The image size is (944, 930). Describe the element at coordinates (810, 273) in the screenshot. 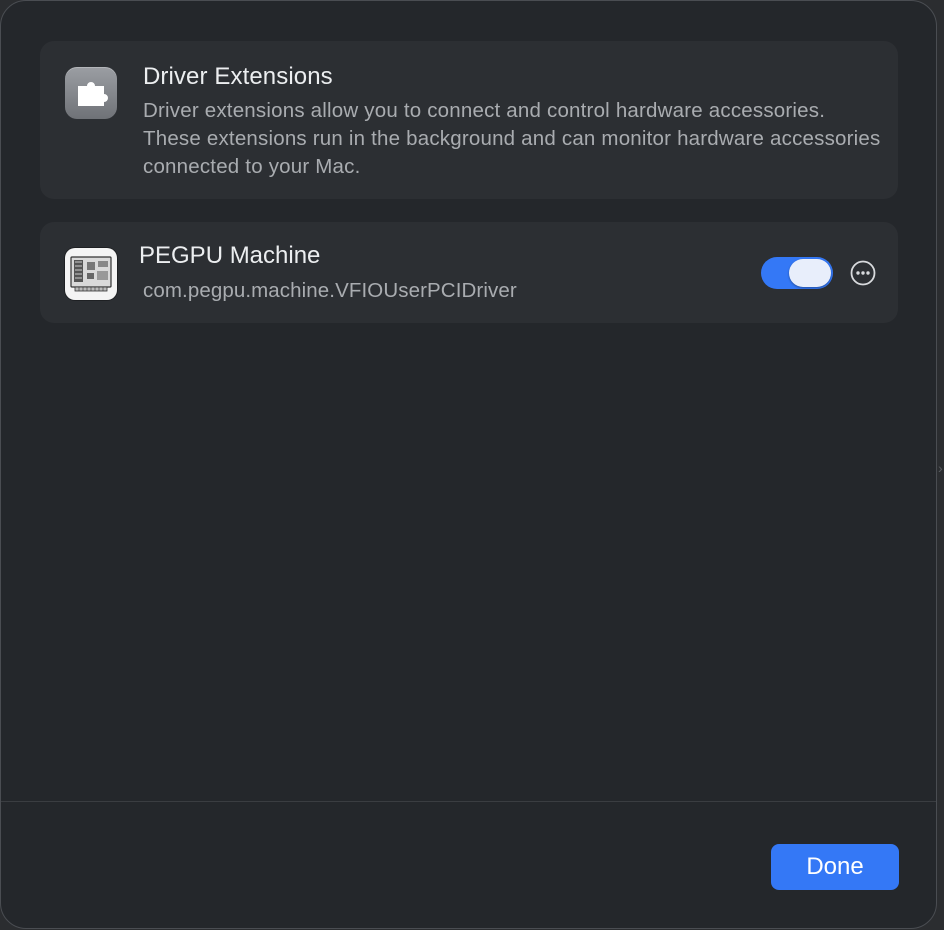

I see `toggle-knob` at that location.